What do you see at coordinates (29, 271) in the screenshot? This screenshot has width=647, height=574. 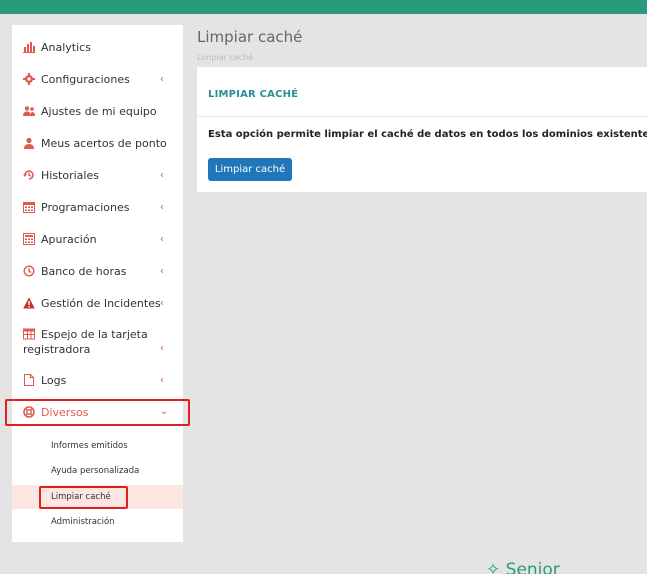 I see `clock-icon` at bounding box center [29, 271].